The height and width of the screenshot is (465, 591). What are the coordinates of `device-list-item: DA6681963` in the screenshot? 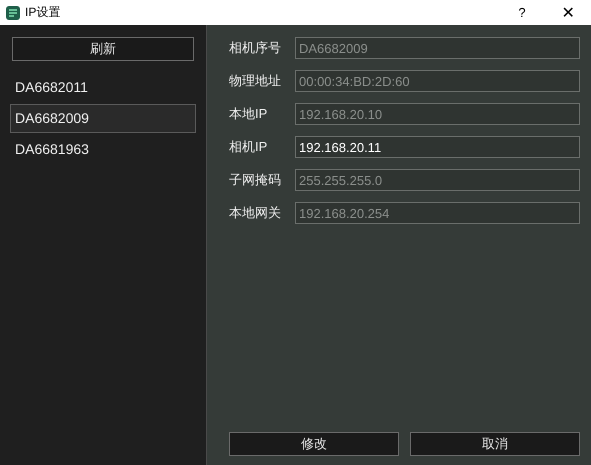 It's located at (103, 149).